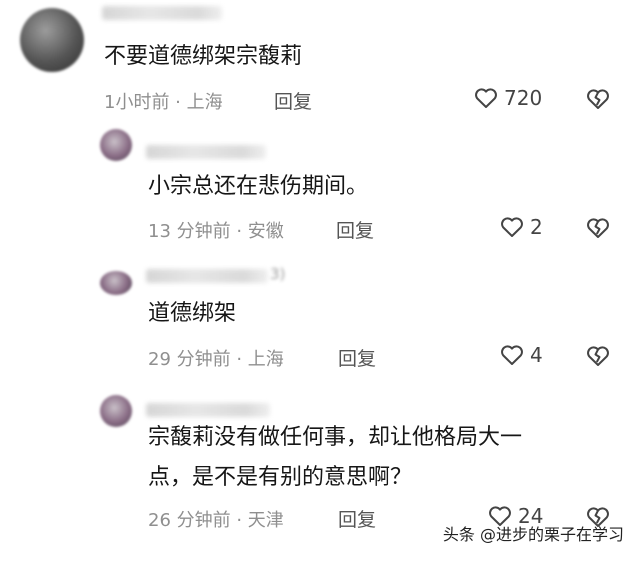 This screenshot has width=640, height=561. Describe the element at coordinates (523, 98) in the screenshot. I see `like-count: 720` at that location.